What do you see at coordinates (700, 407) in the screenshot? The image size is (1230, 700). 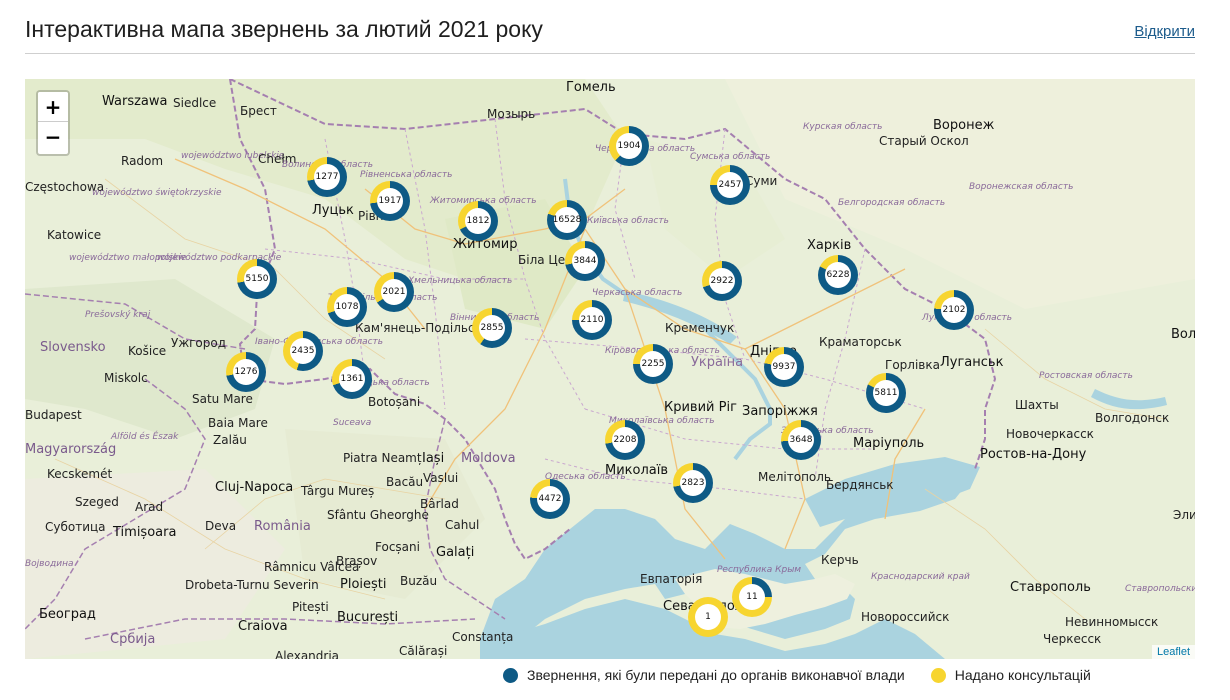 I see `label-kryvyi-rih: Кривий Ріг` at bounding box center [700, 407].